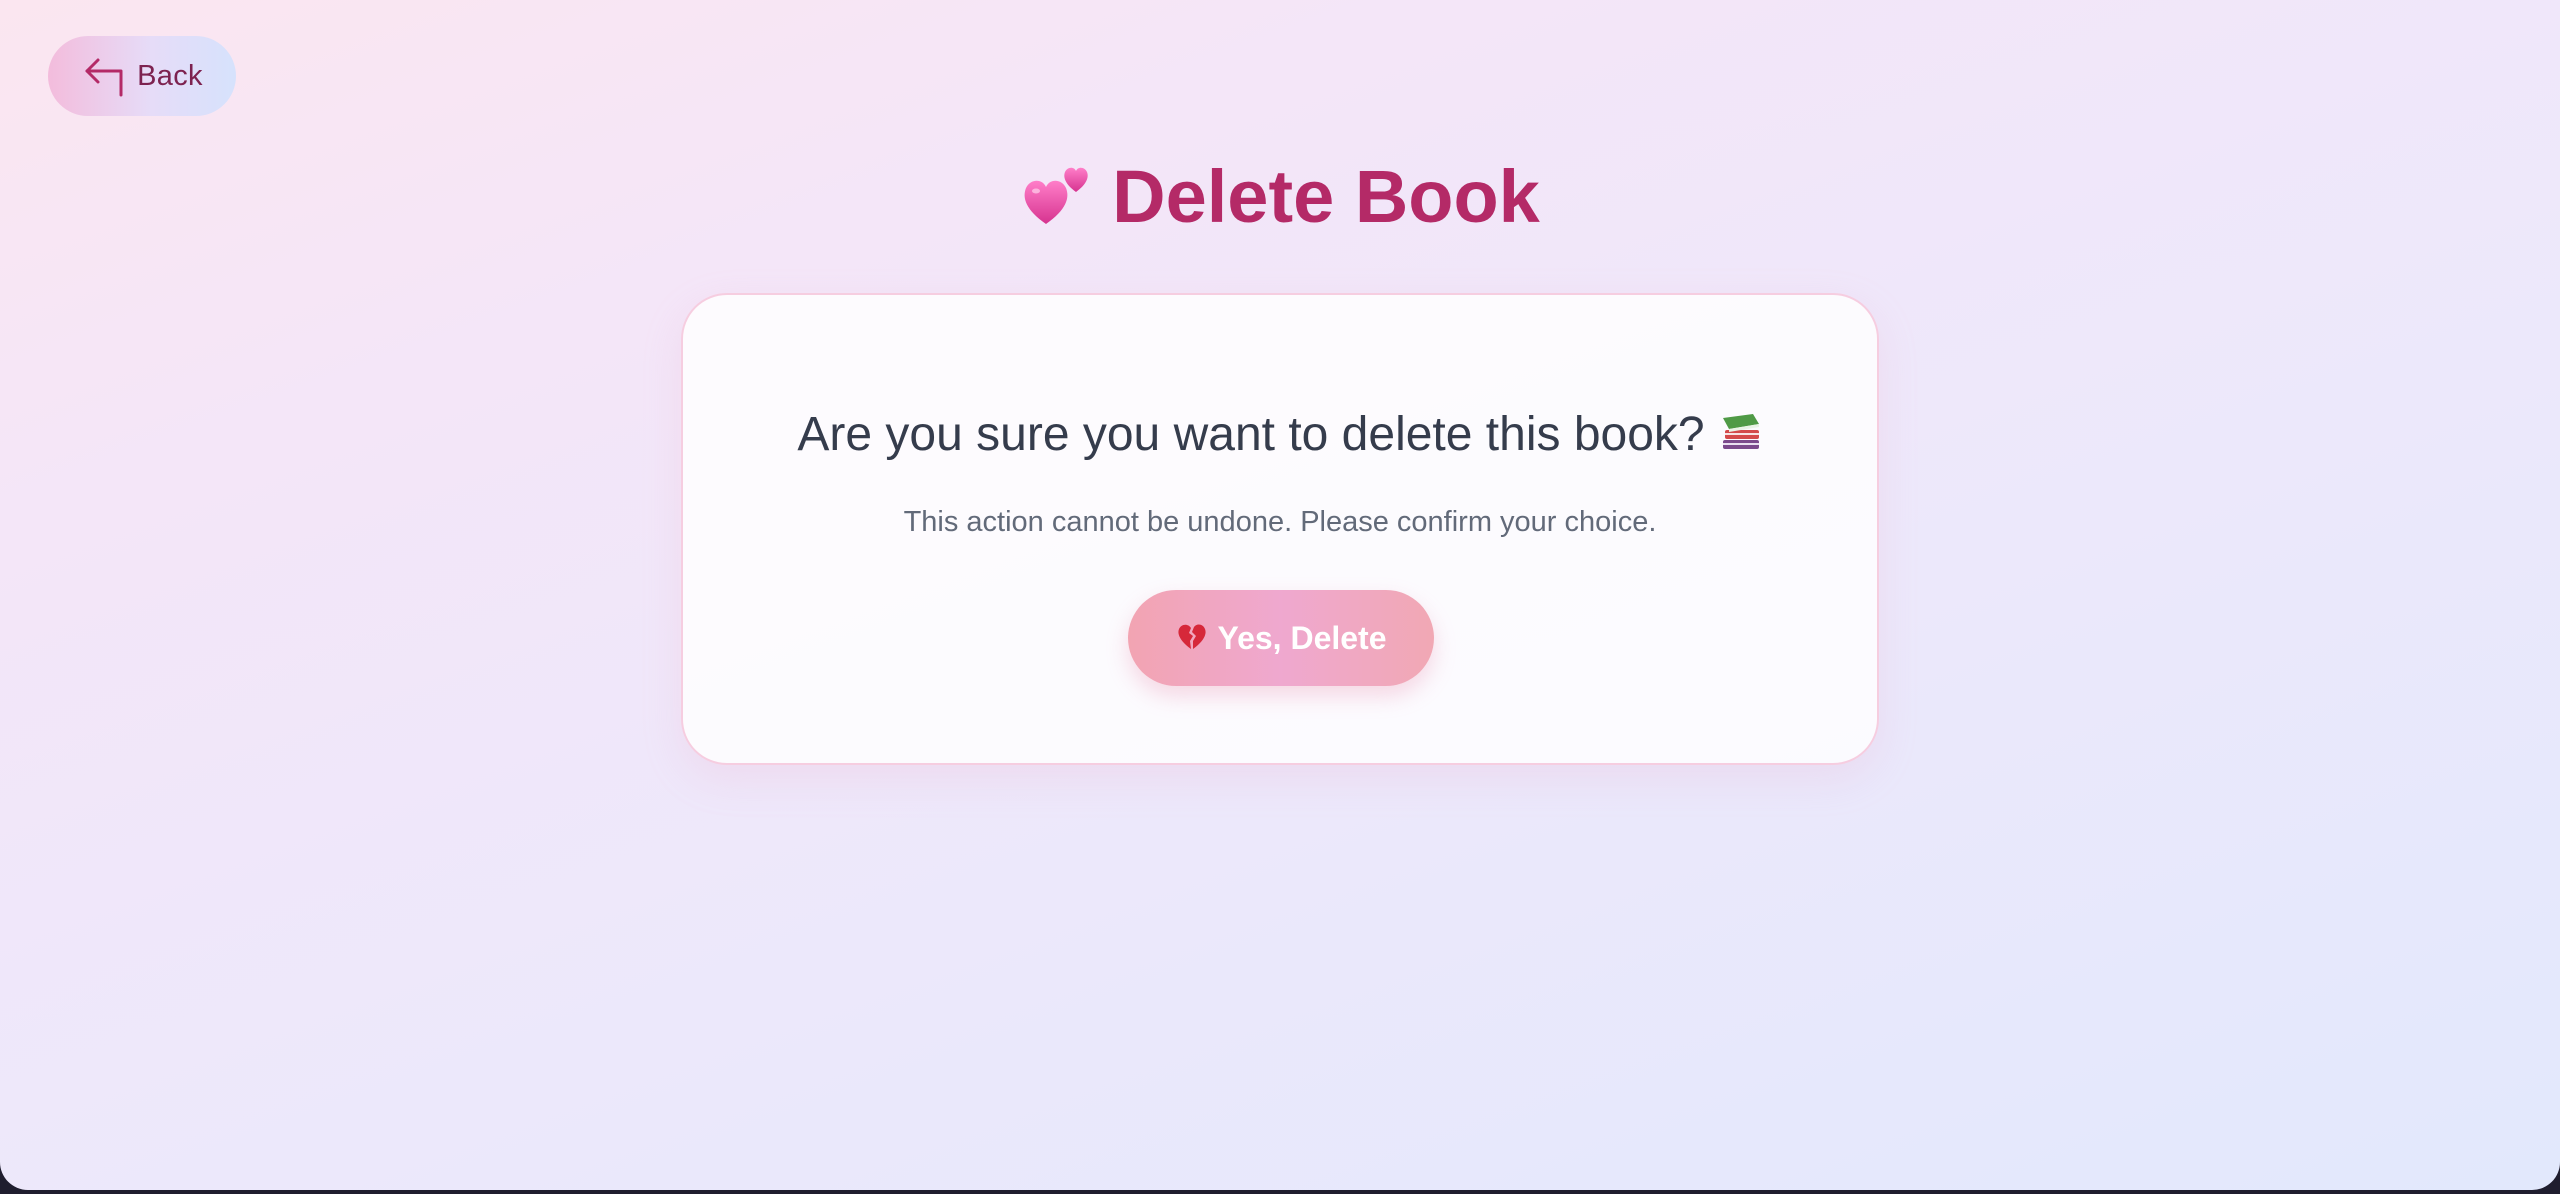 The image size is (2560, 1194). I want to click on books-icon, so click(1741, 434).